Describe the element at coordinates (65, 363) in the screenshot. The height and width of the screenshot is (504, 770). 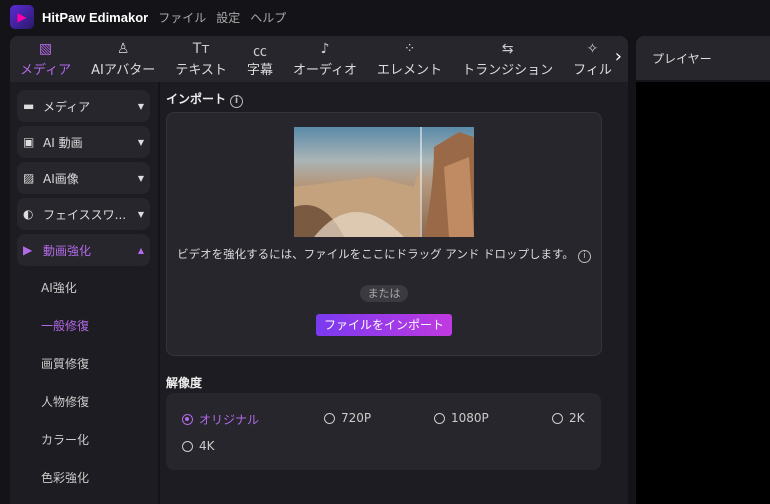
I see `sidebar-subitem: 画質修復` at that location.